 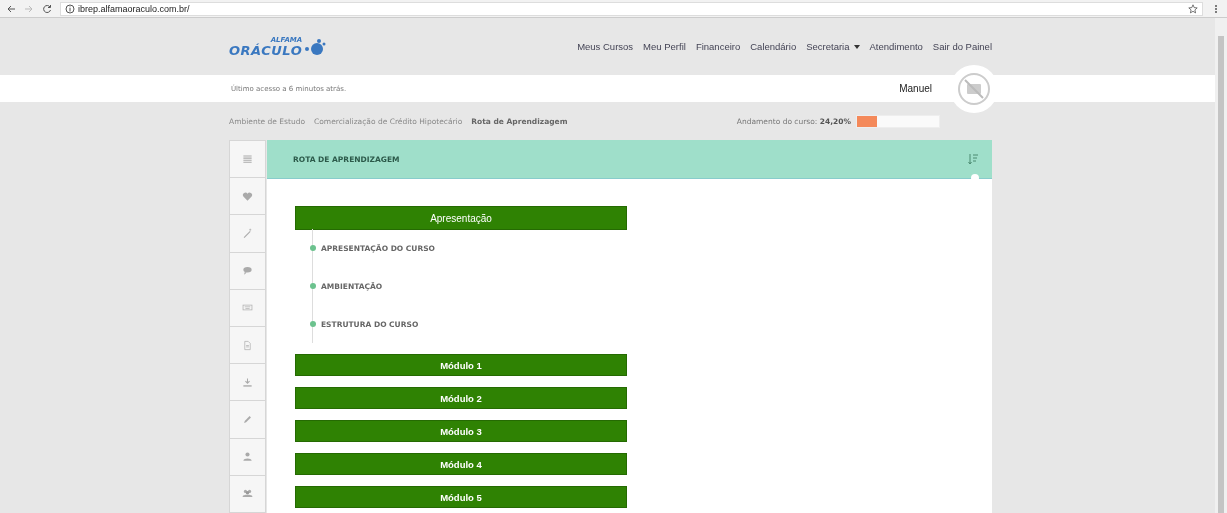 I want to click on back-icon, so click(x=11, y=8).